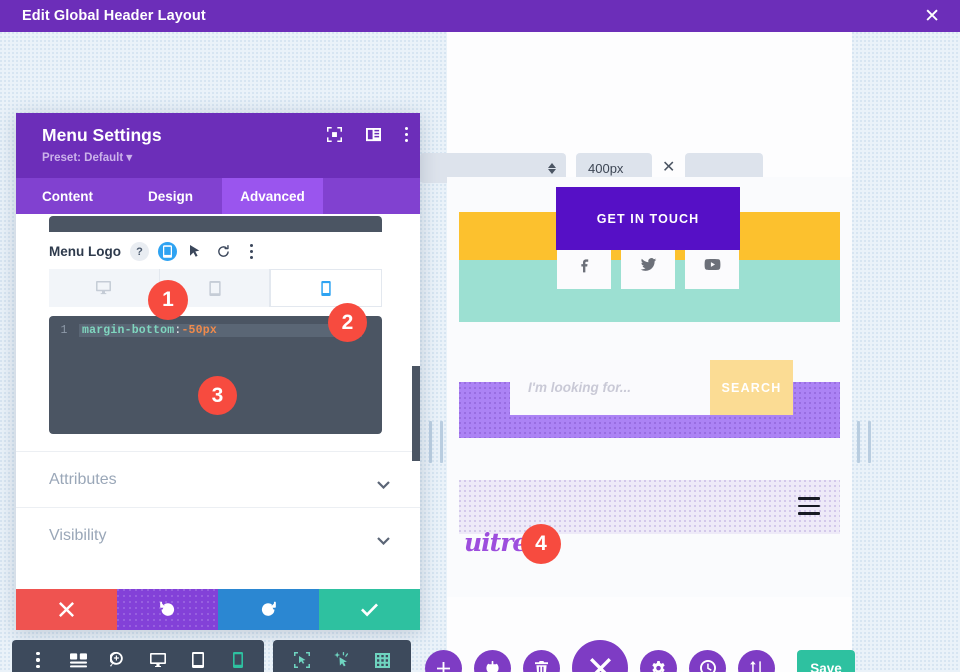 The height and width of the screenshot is (672, 960). Describe the element at coordinates (809, 506) in the screenshot. I see `hamburger-menu-icon` at that location.